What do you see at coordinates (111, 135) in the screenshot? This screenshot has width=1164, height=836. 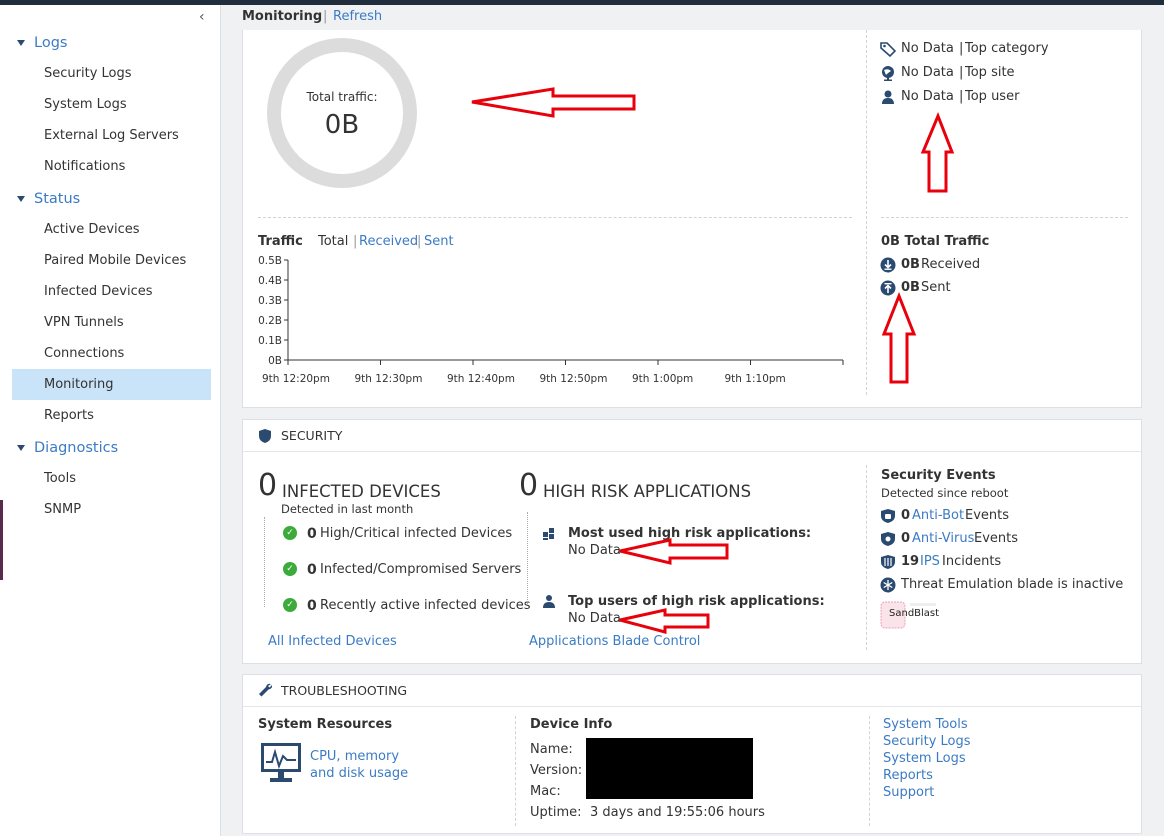 I see `sidebar-item-external-log-servers: External Log Servers` at bounding box center [111, 135].